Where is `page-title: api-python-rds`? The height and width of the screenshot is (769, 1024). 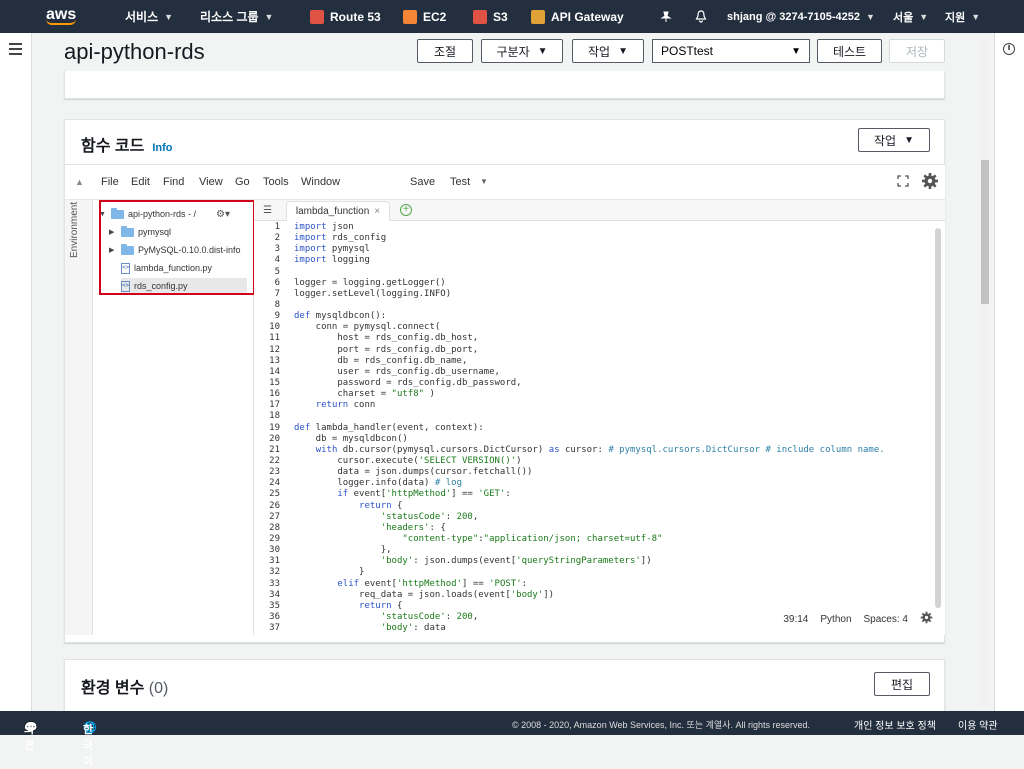 page-title: api-python-rds is located at coordinates (134, 51).